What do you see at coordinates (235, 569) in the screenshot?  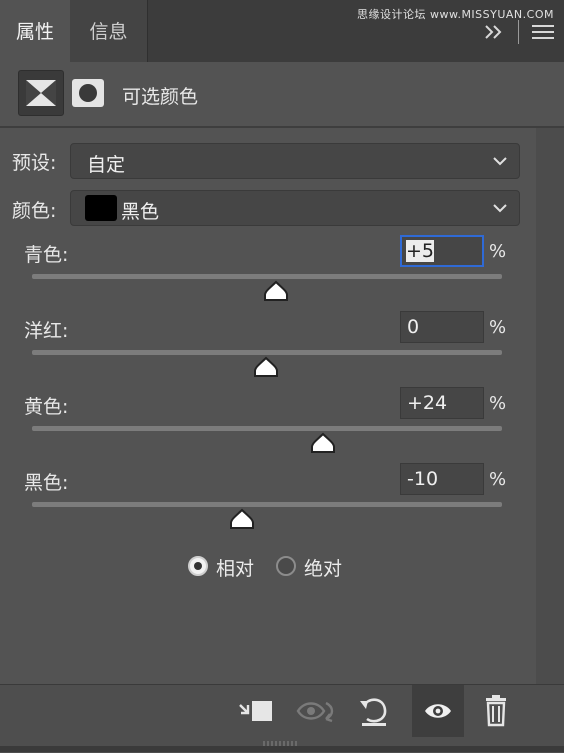 I see `radio-label: 相对` at bounding box center [235, 569].